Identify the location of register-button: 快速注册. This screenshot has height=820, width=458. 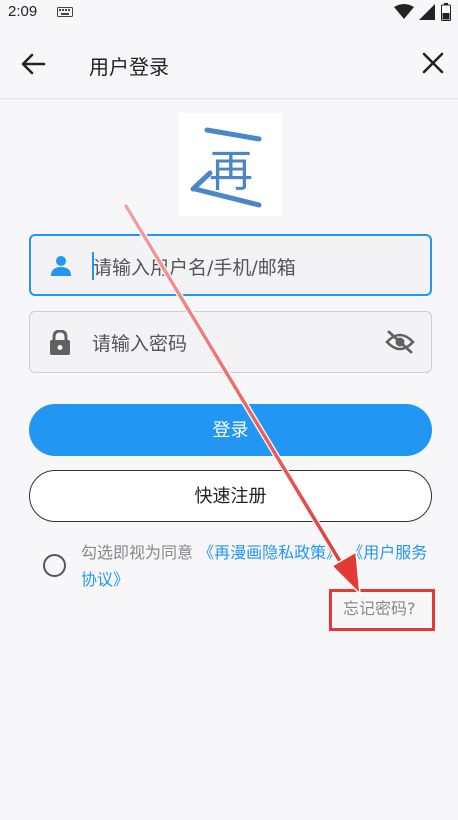
(230, 496).